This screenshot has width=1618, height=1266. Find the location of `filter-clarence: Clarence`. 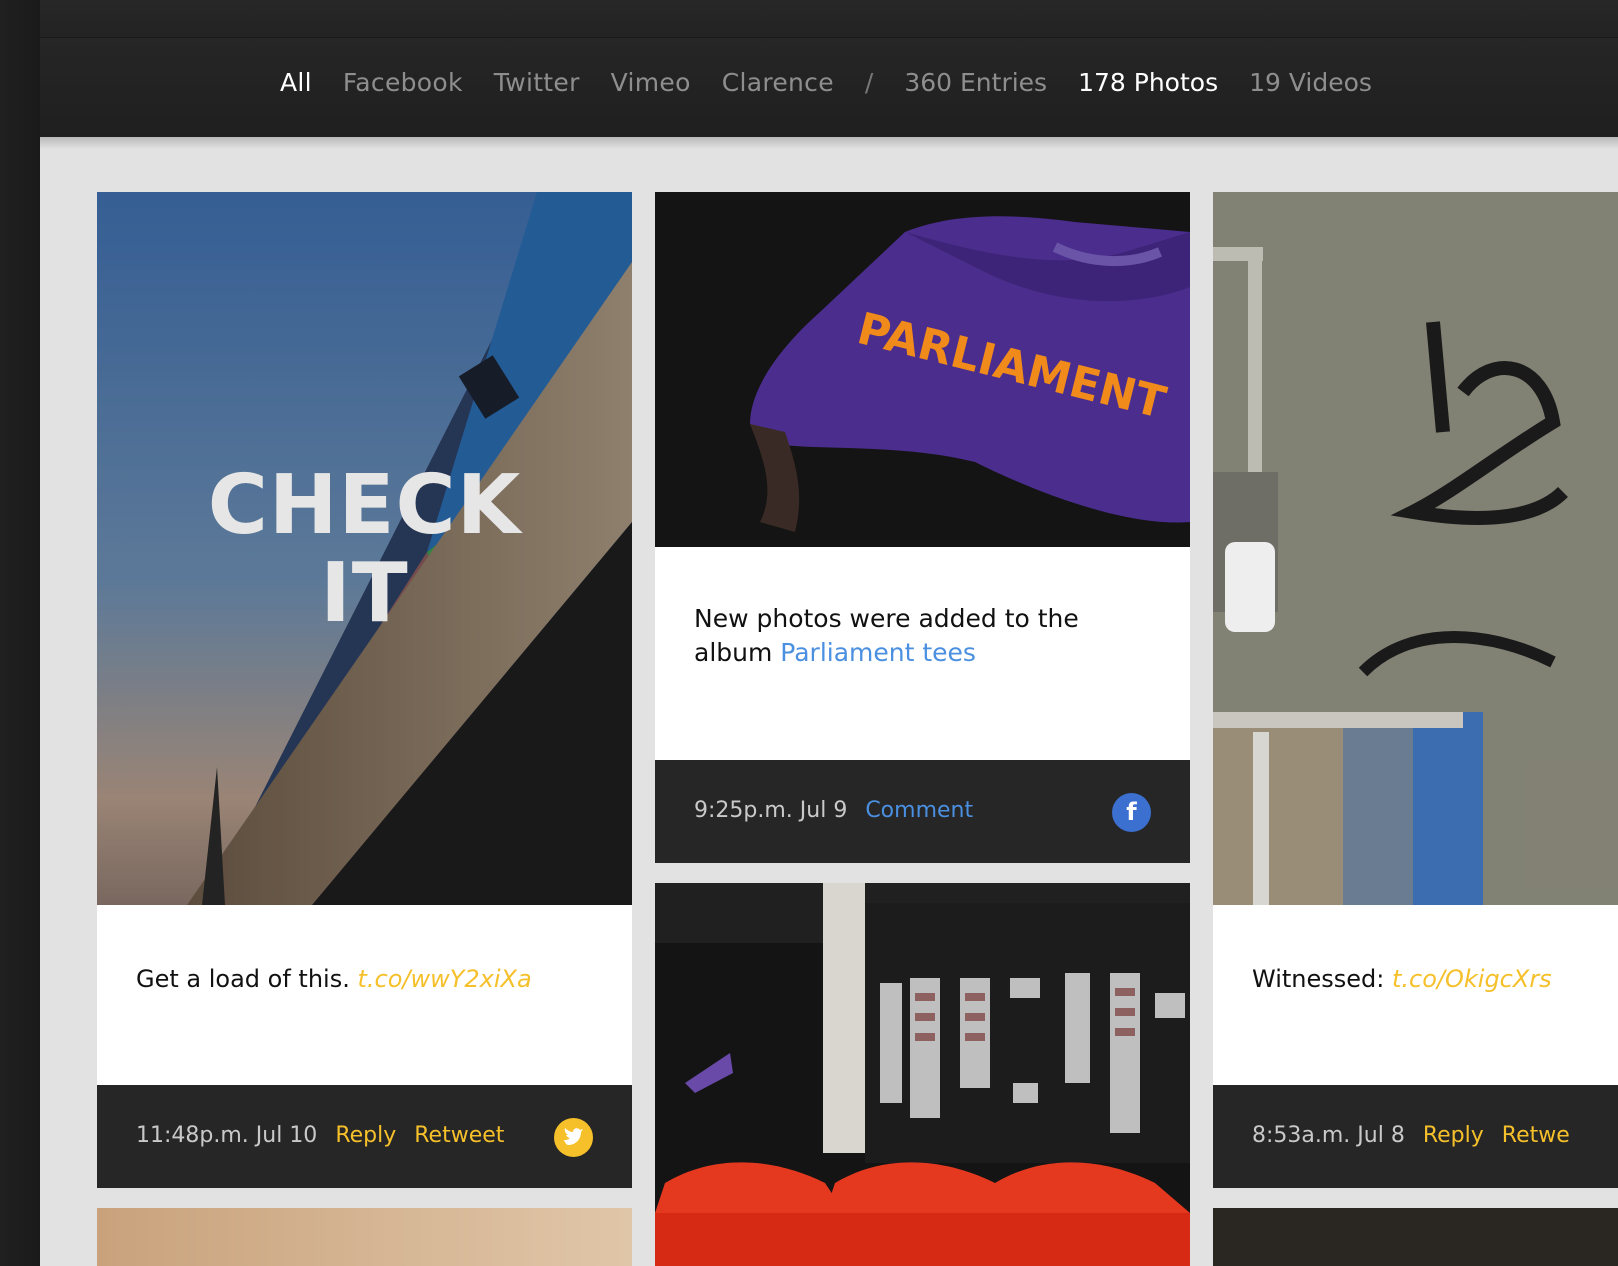

filter-clarence: Clarence is located at coordinates (778, 82).